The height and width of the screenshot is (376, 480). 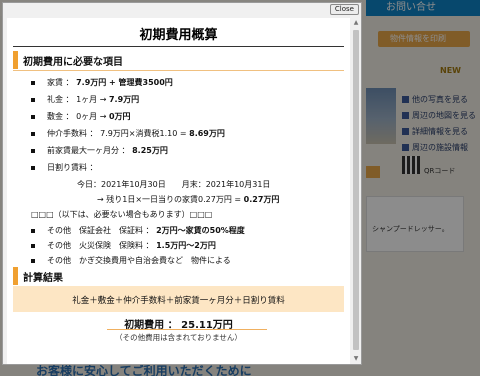 What do you see at coordinates (174, 184) in the screenshot?
I see `prorate-dates: 今日：2021年10月30日 月末：2021年10月31日` at bounding box center [174, 184].